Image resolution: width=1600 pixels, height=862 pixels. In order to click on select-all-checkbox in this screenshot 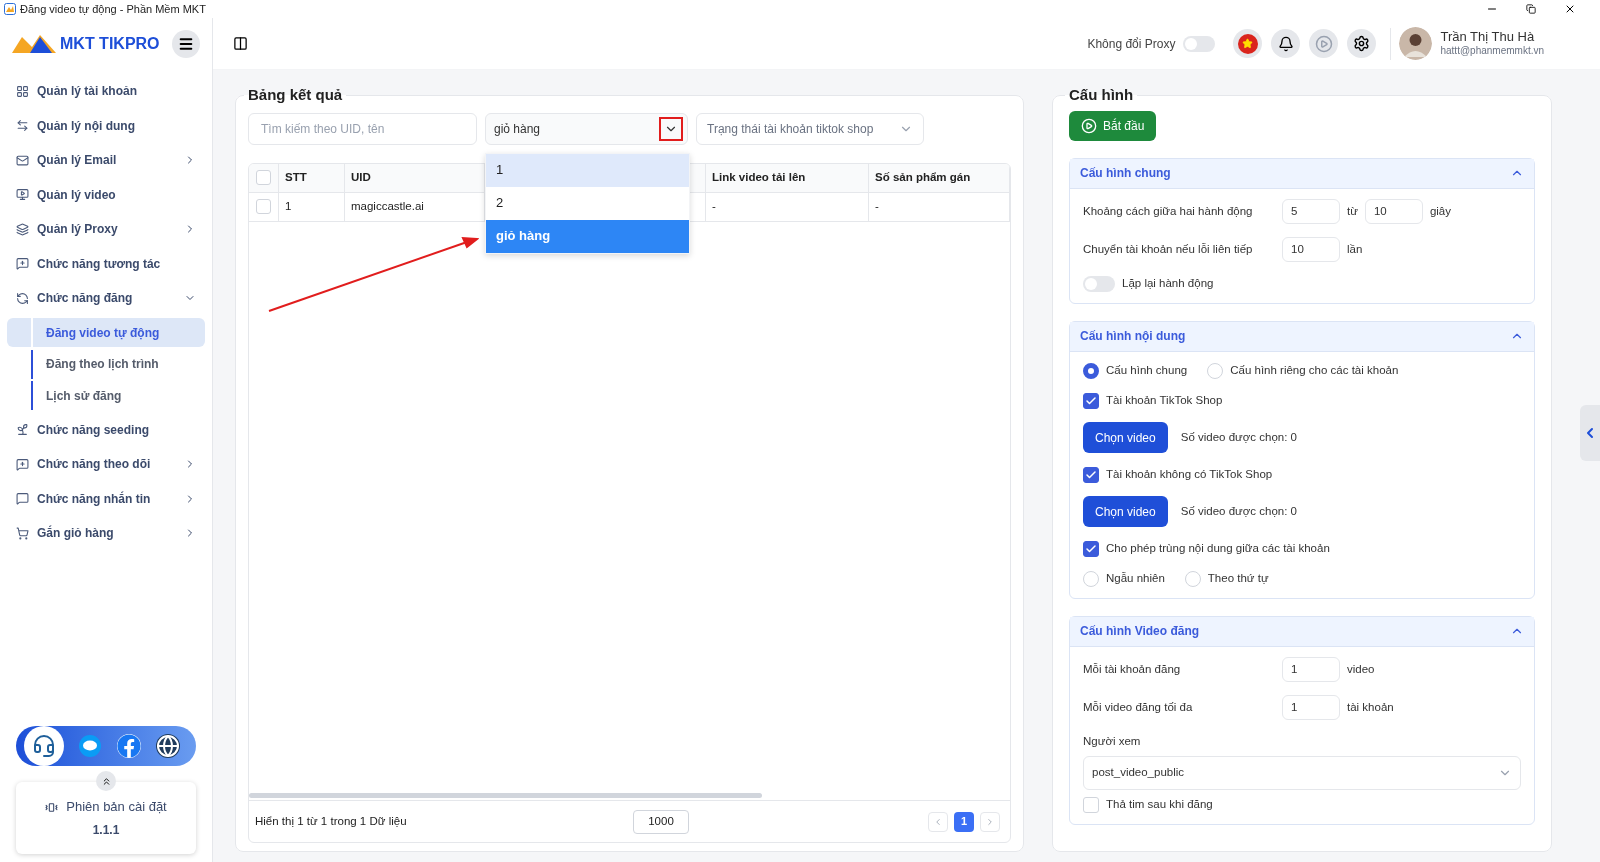, I will do `click(263, 177)`.